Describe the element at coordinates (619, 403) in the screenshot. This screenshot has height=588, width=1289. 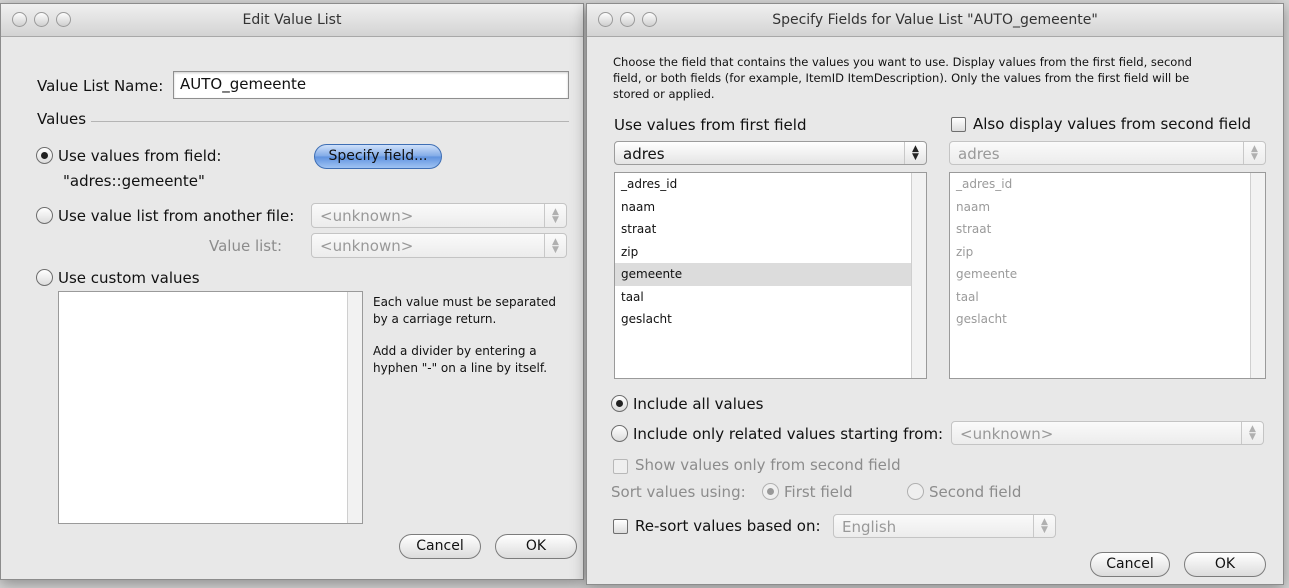
I see `include-all-values-radio` at that location.